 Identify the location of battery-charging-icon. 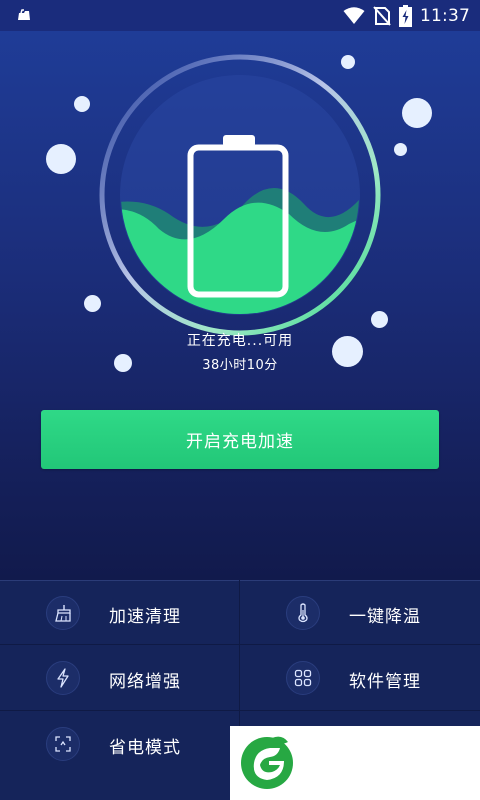
(405, 16).